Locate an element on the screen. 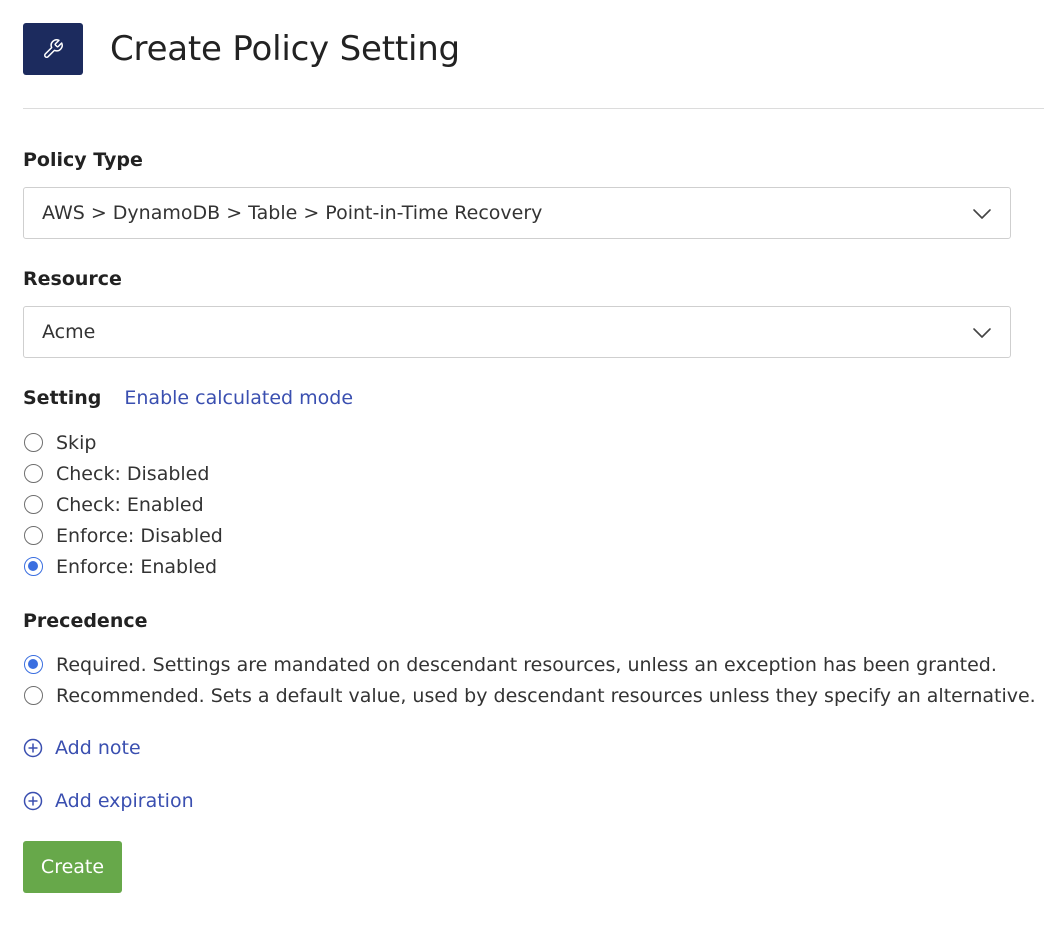  setting-option-enforce-enabled: Enforce: Enabled is located at coordinates (123, 566).